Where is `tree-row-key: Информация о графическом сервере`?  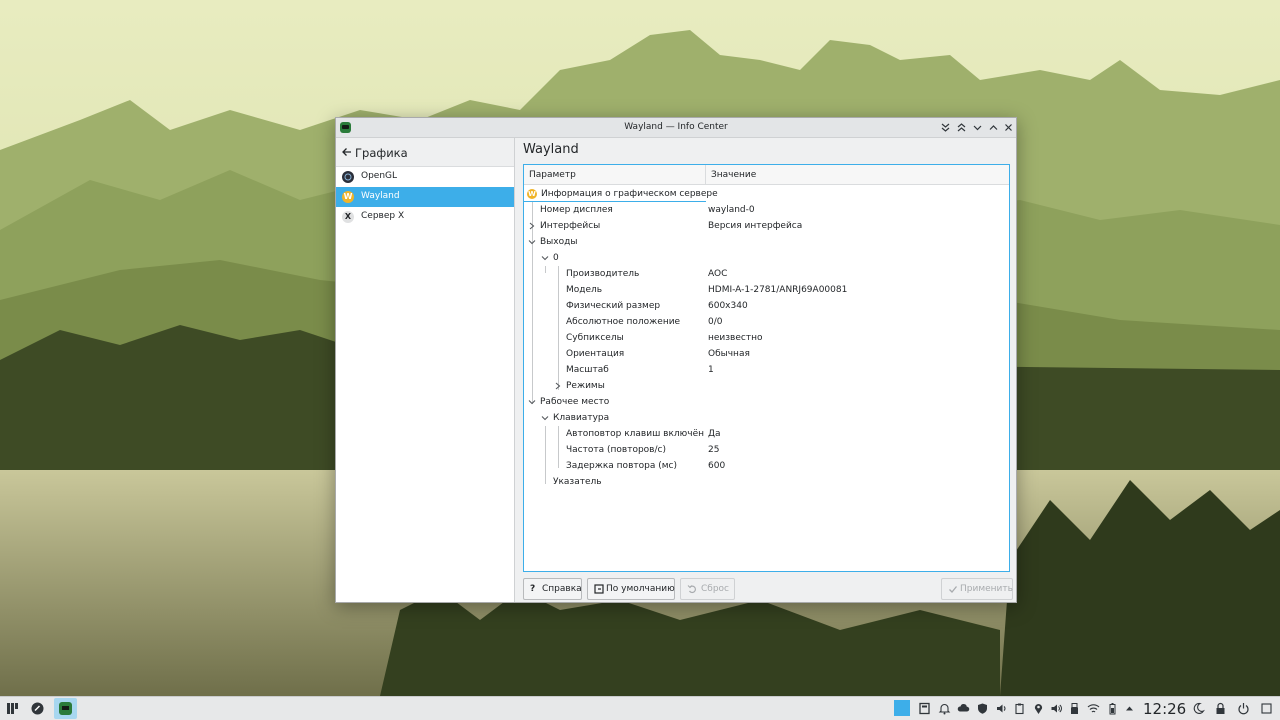 tree-row-key: Информация о графическом сервере is located at coordinates (629, 194).